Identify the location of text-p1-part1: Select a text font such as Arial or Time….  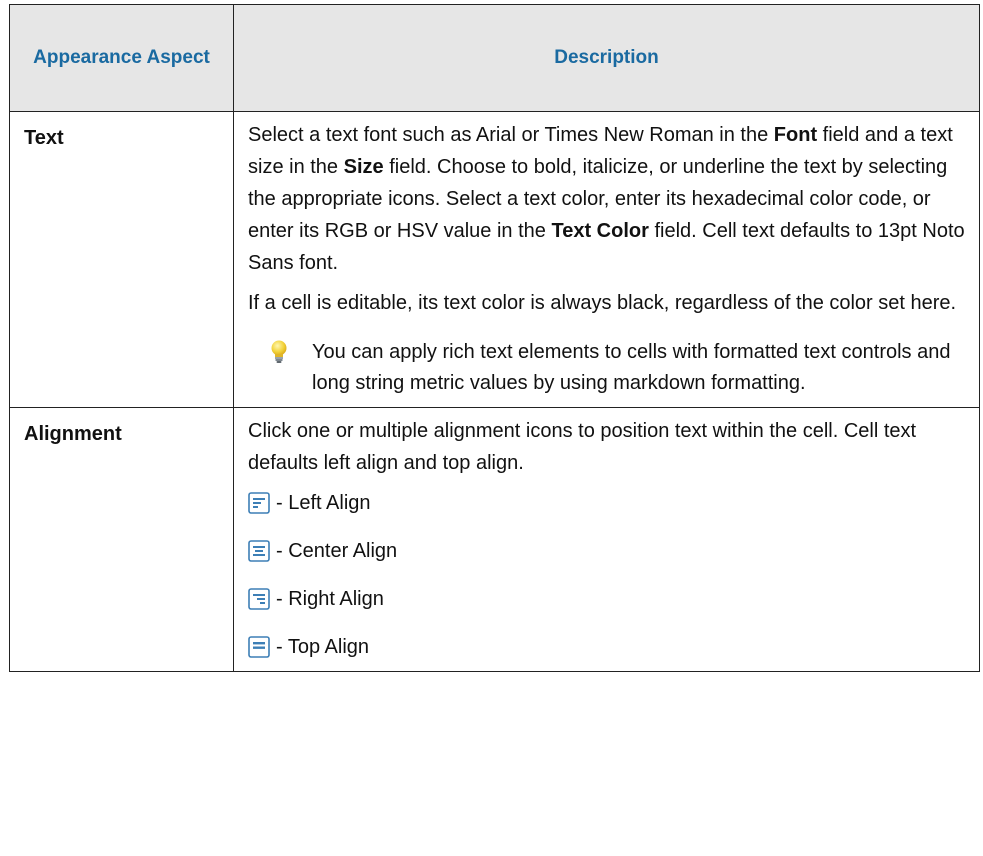
(511, 135).